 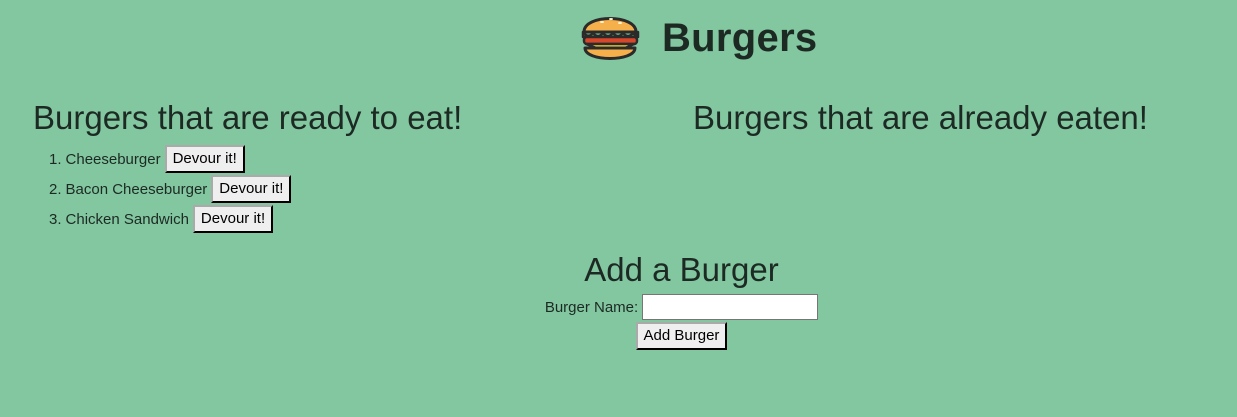 I want to click on burger-name-input, so click(x=730, y=307).